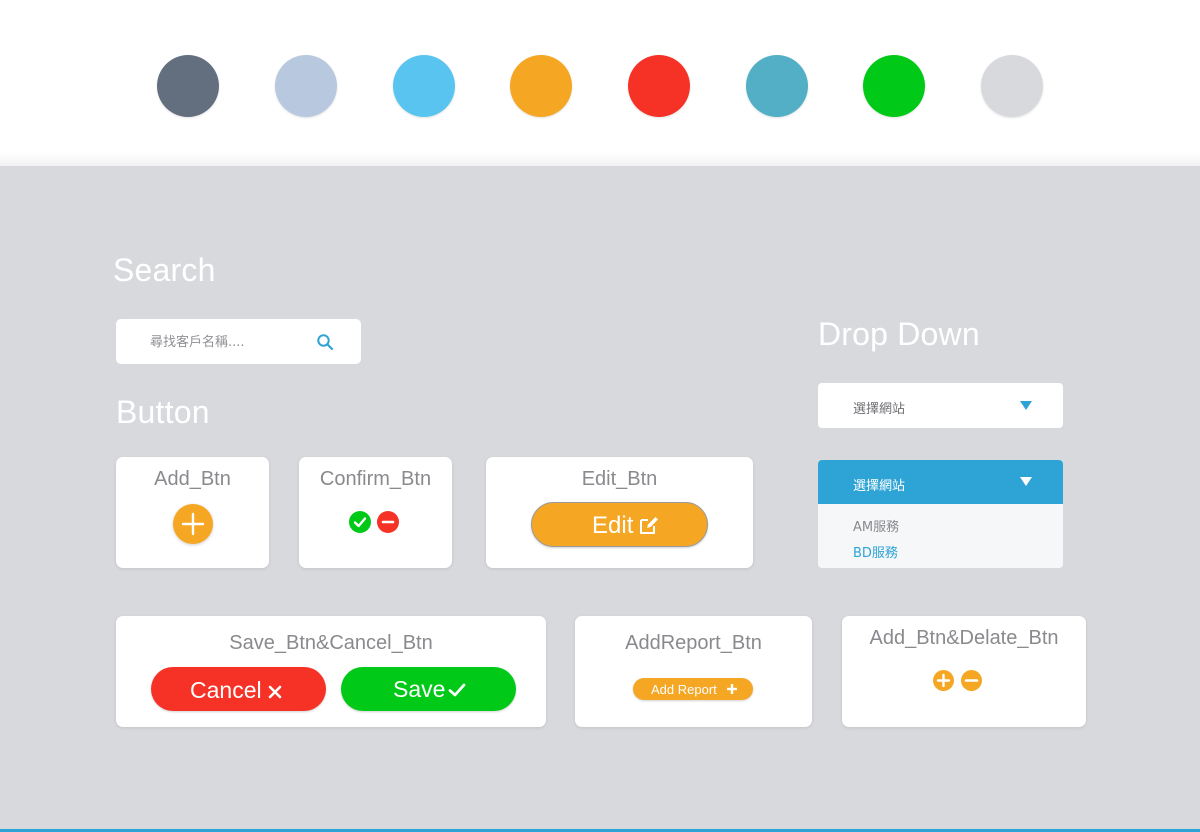  I want to click on search-icon, so click(325, 342).